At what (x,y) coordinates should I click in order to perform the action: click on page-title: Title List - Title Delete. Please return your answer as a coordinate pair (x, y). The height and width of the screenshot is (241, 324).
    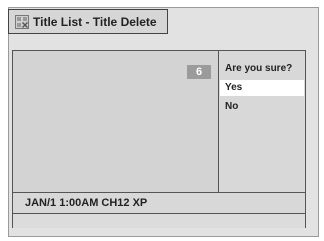
    Looking at the image, I should click on (95, 21).